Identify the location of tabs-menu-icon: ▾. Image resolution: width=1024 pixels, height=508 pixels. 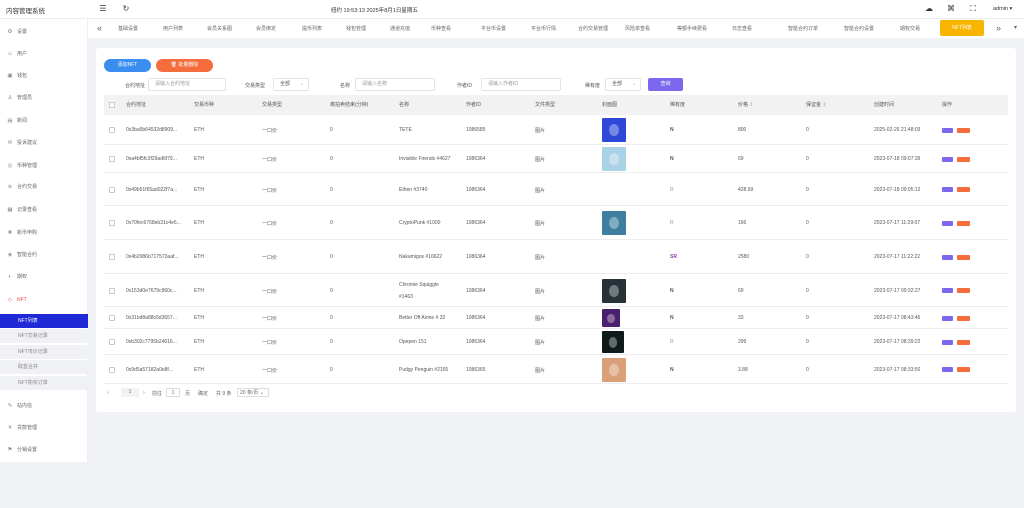
(1015, 28).